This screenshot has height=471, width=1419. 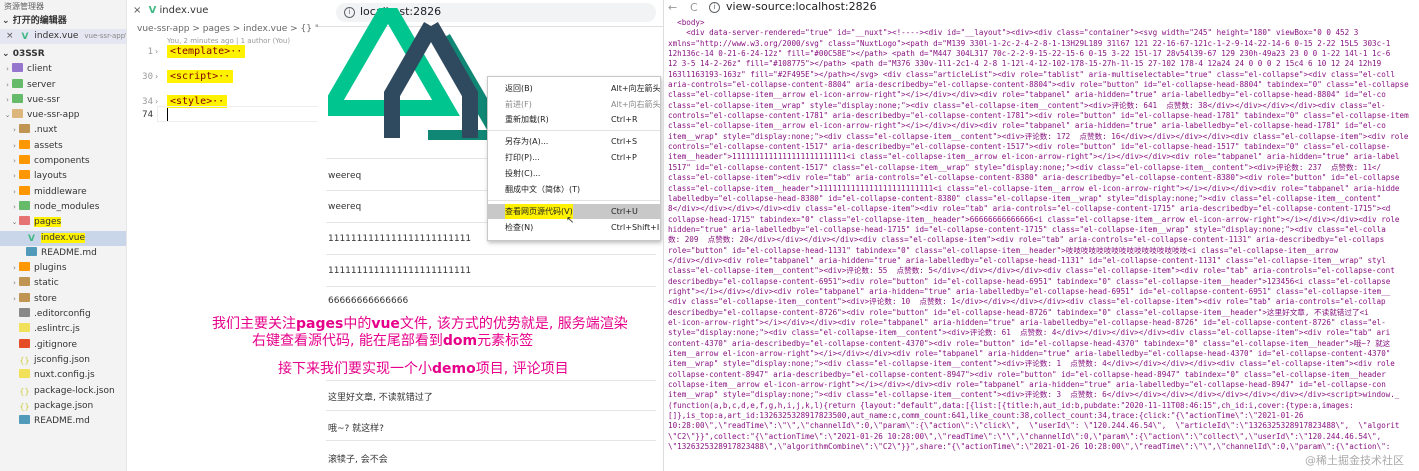 I want to click on file-tree-label: node_modules, so click(x=67, y=206).